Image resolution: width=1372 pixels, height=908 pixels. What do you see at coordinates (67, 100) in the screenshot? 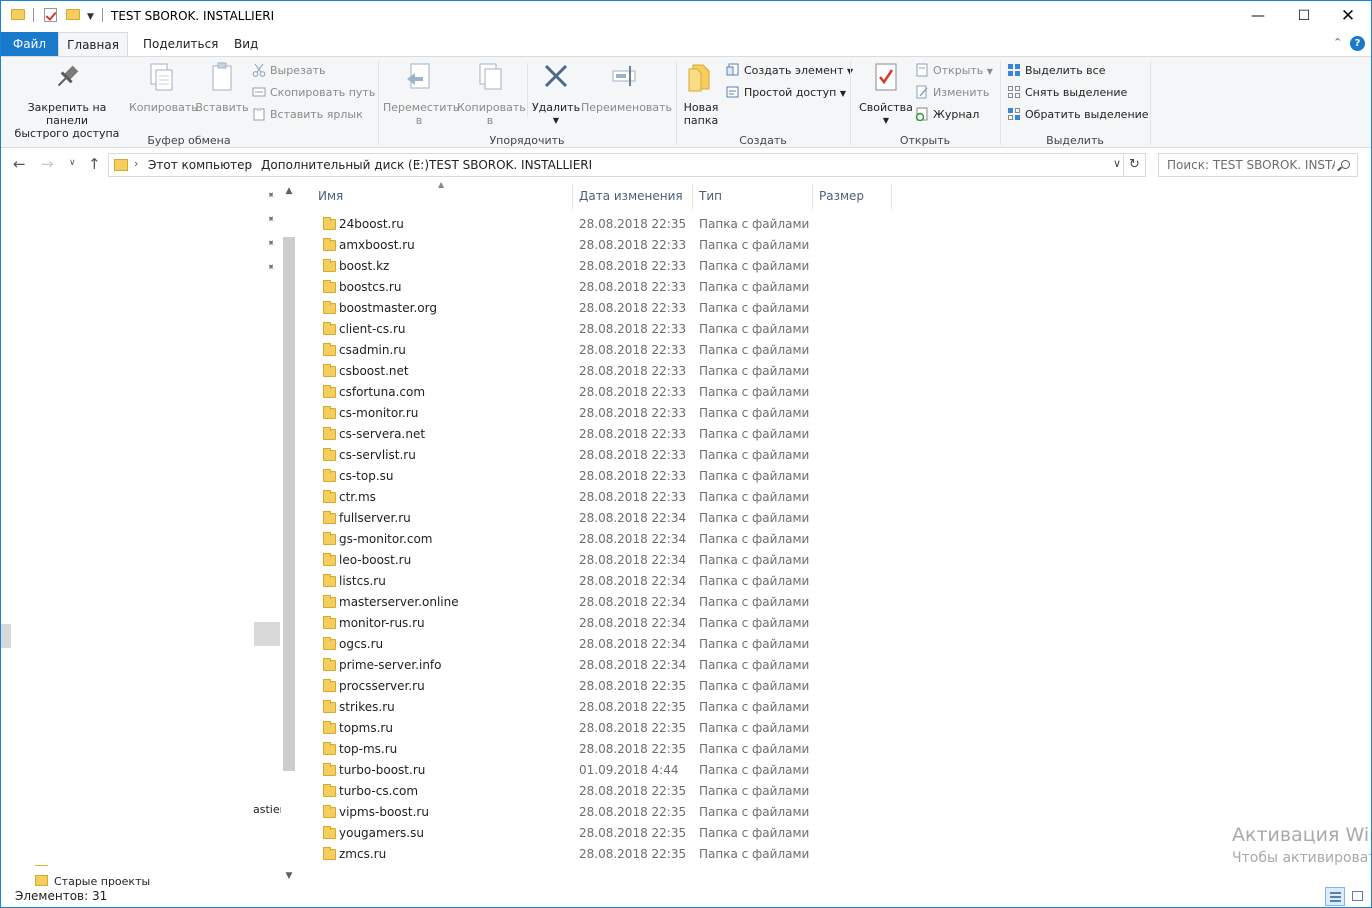
I see `pin-quick-access-button: Закрепить на панели быстрого доступа` at bounding box center [67, 100].